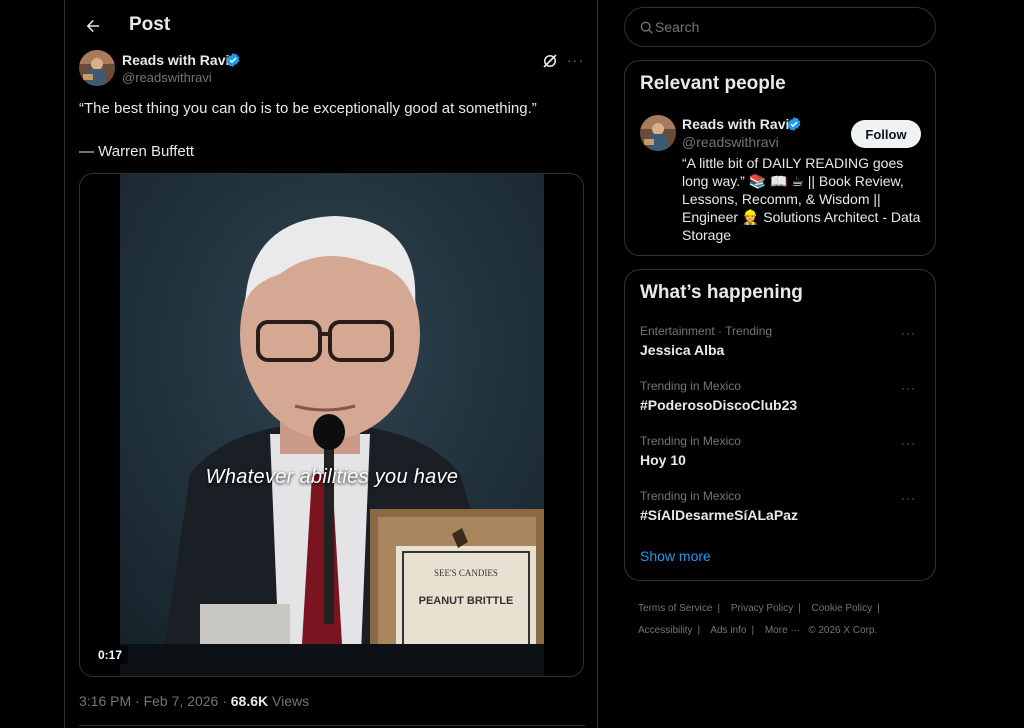 This screenshot has width=1024, height=728. Describe the element at coordinates (735, 124) in the screenshot. I see `person-name: Reads with Ravi` at that location.